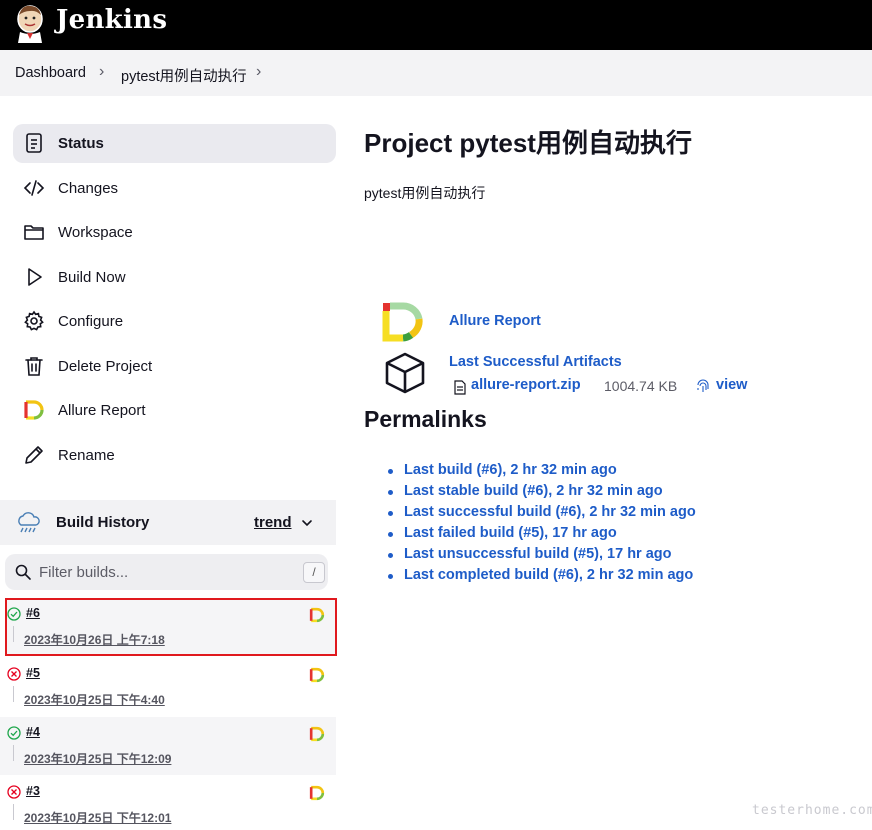 The image size is (872, 830). Describe the element at coordinates (731, 385) in the screenshot. I see `fingerprint-view-link: view` at that location.